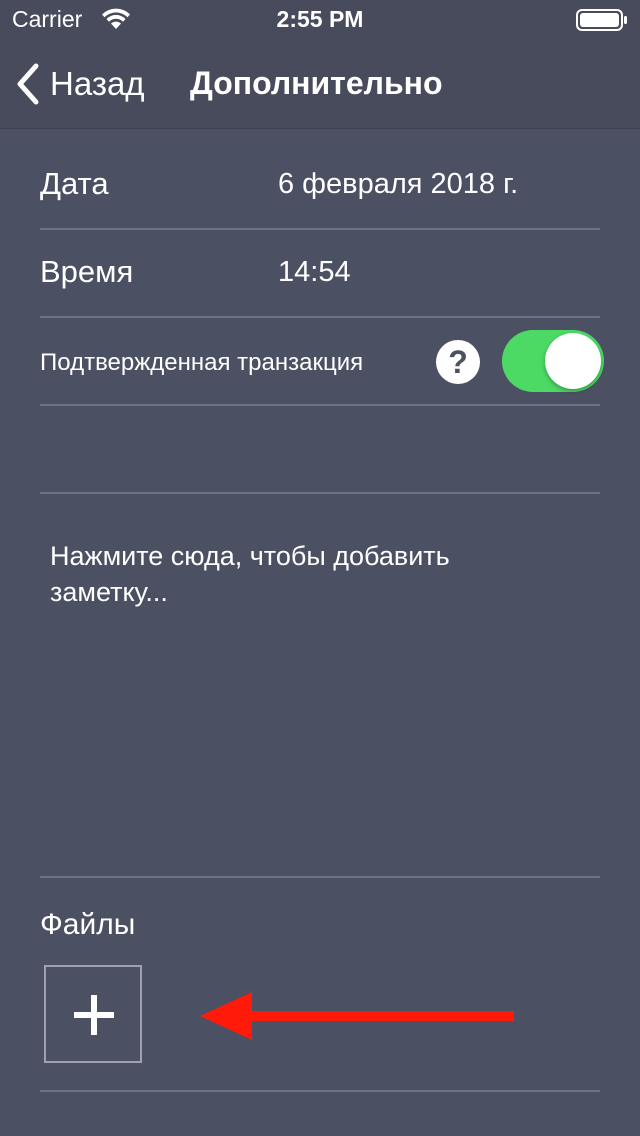 The width and height of the screenshot is (640, 1136). I want to click on confirmed-transaction-row: Подтвержденная транзакция ?, so click(322, 361).